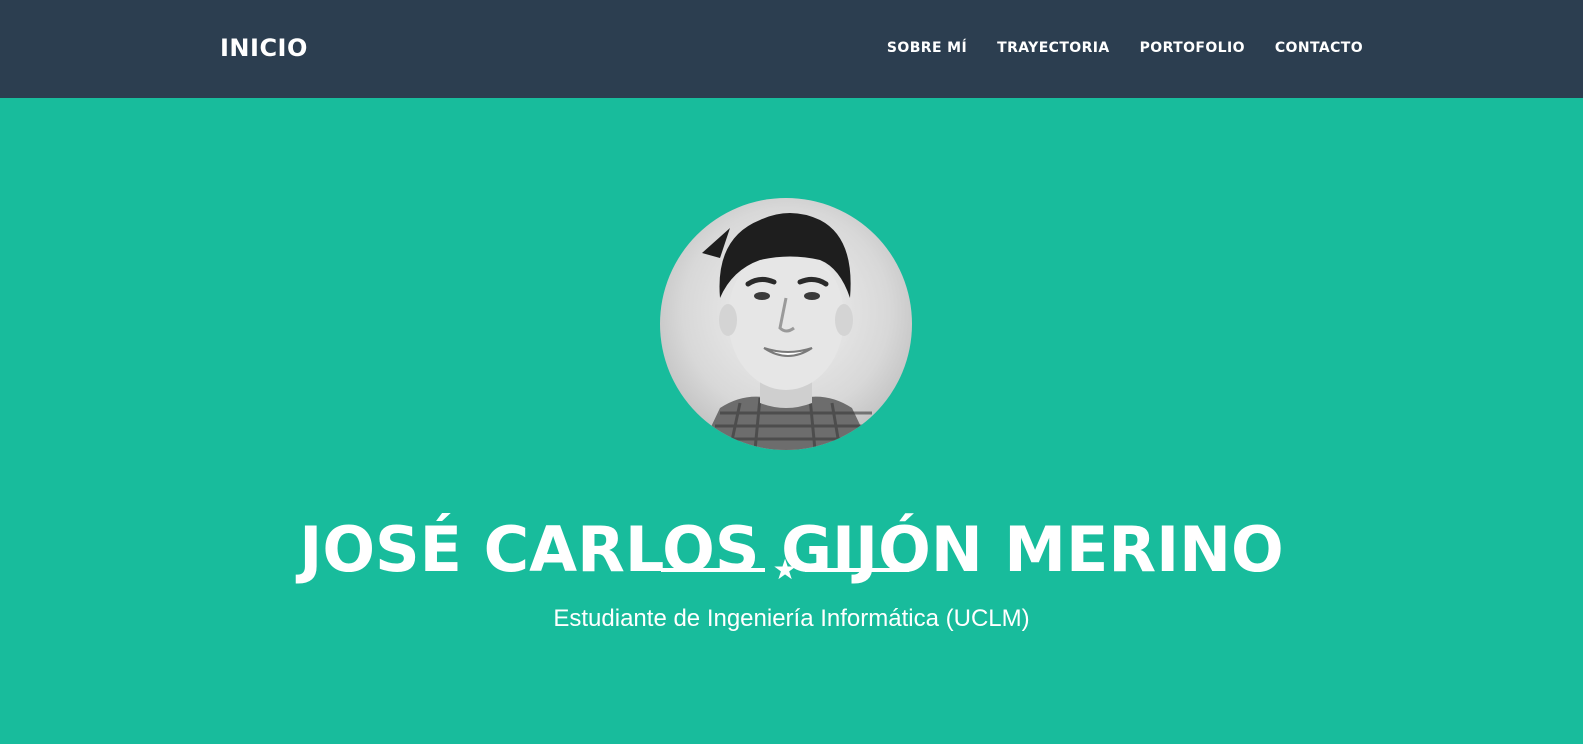 The width and height of the screenshot is (1583, 744). I want to click on profile-photo, so click(786, 324).